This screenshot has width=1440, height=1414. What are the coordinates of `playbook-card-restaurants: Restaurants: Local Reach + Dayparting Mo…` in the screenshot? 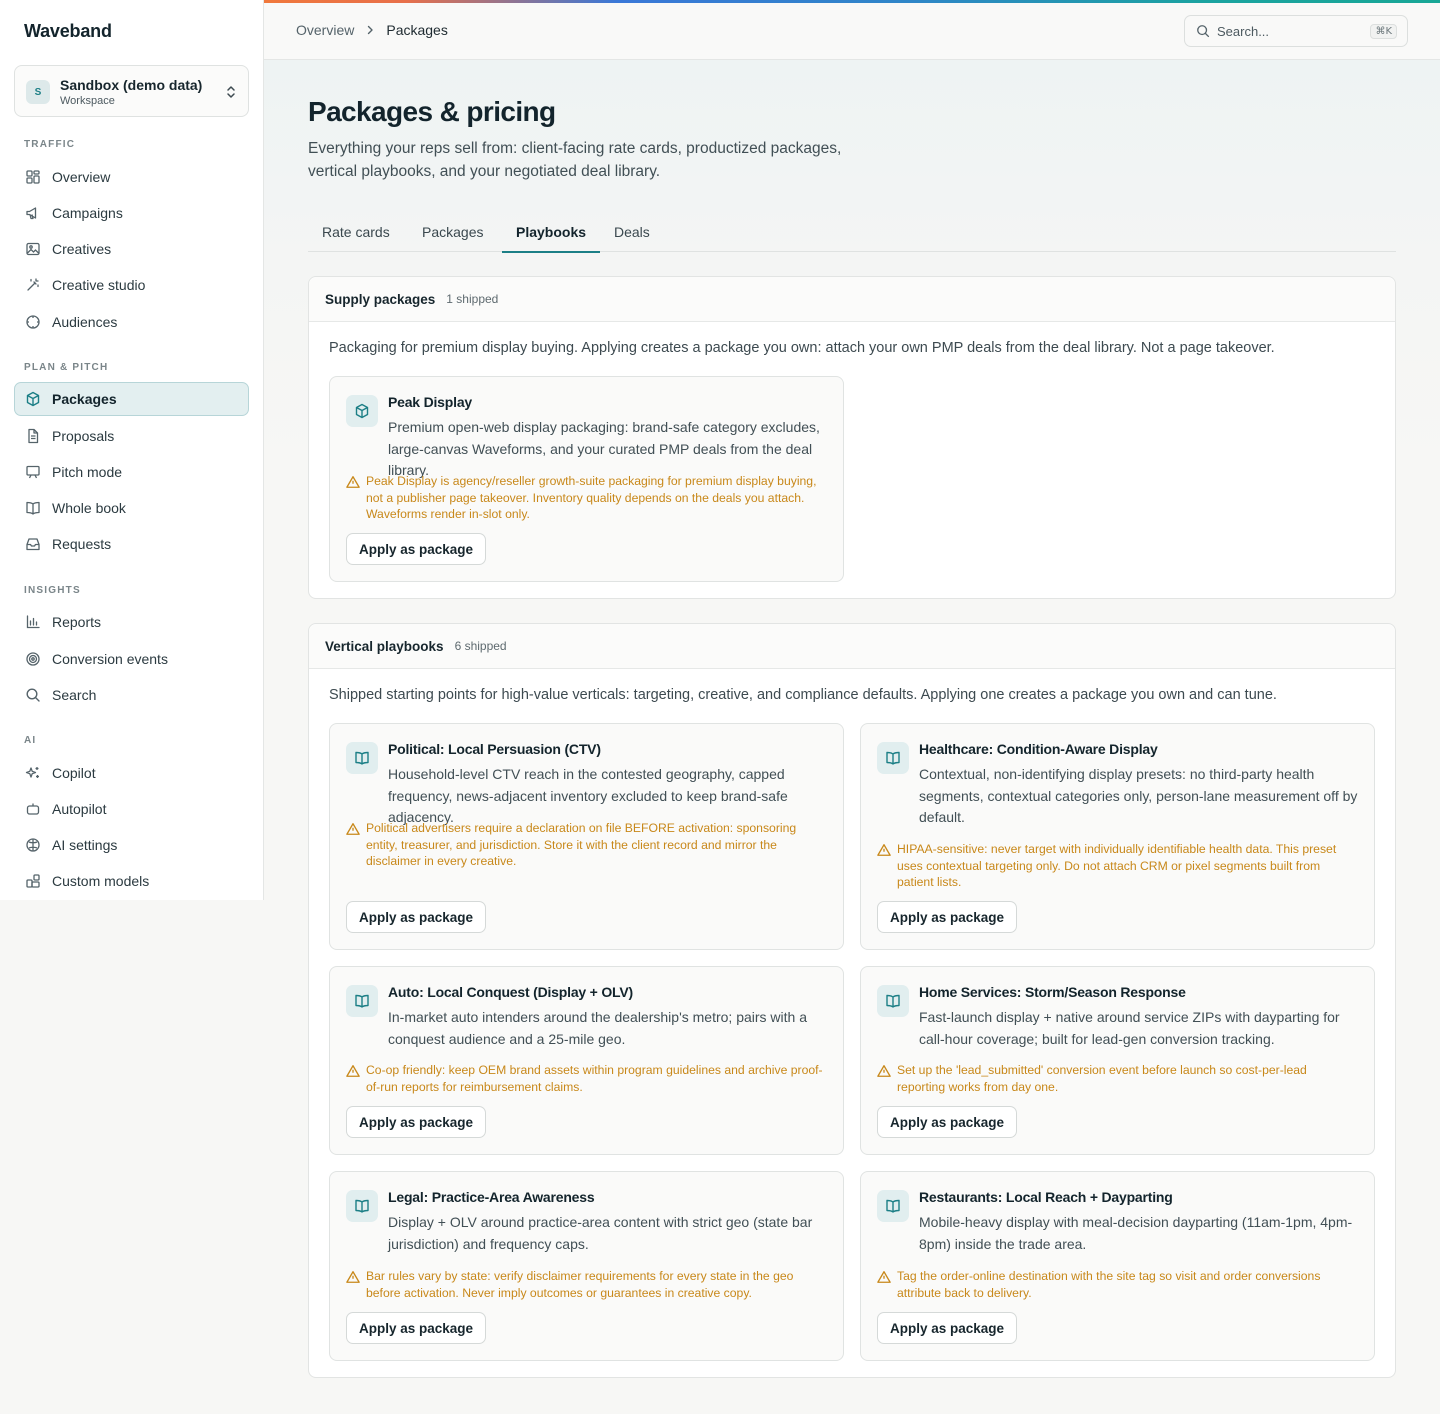 It's located at (1117, 1266).